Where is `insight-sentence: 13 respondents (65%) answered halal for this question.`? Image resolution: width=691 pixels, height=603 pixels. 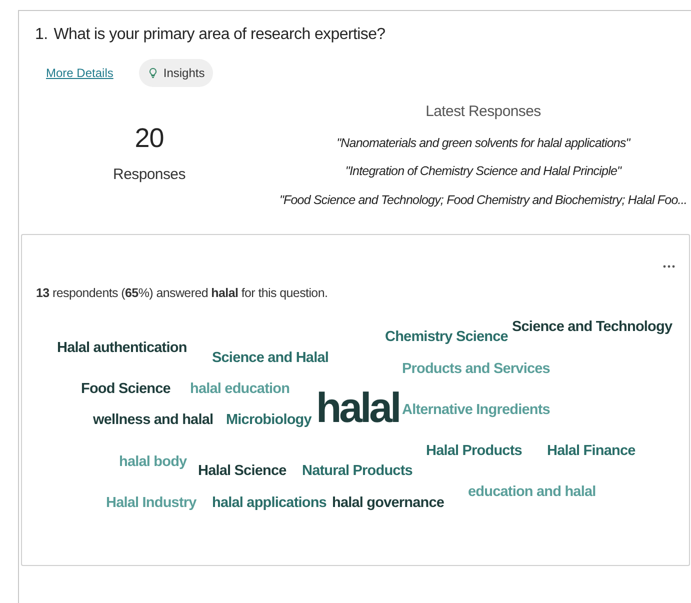 insight-sentence: 13 respondents (65%) answered halal for this question. is located at coordinates (182, 293).